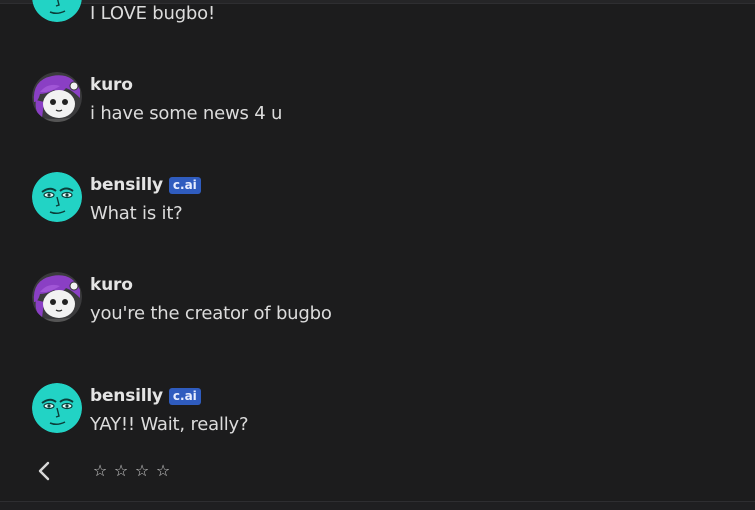 Image resolution: width=755 pixels, height=510 pixels. I want to click on chat-message: I LOVE bugbo!, so click(382, 21).